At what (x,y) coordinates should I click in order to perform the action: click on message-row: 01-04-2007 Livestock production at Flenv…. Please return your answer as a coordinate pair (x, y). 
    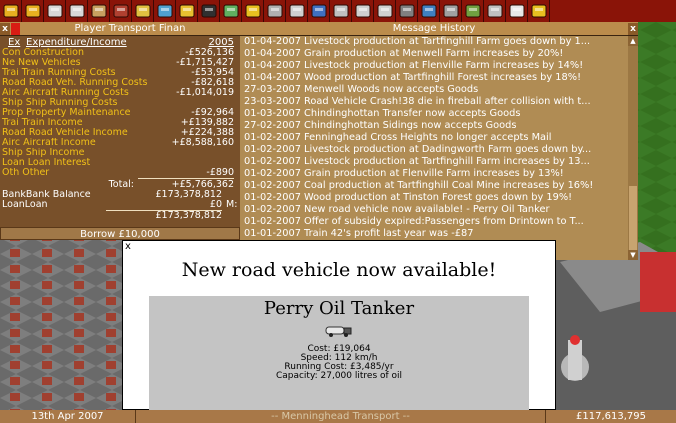
    Looking at the image, I should click on (434, 66).